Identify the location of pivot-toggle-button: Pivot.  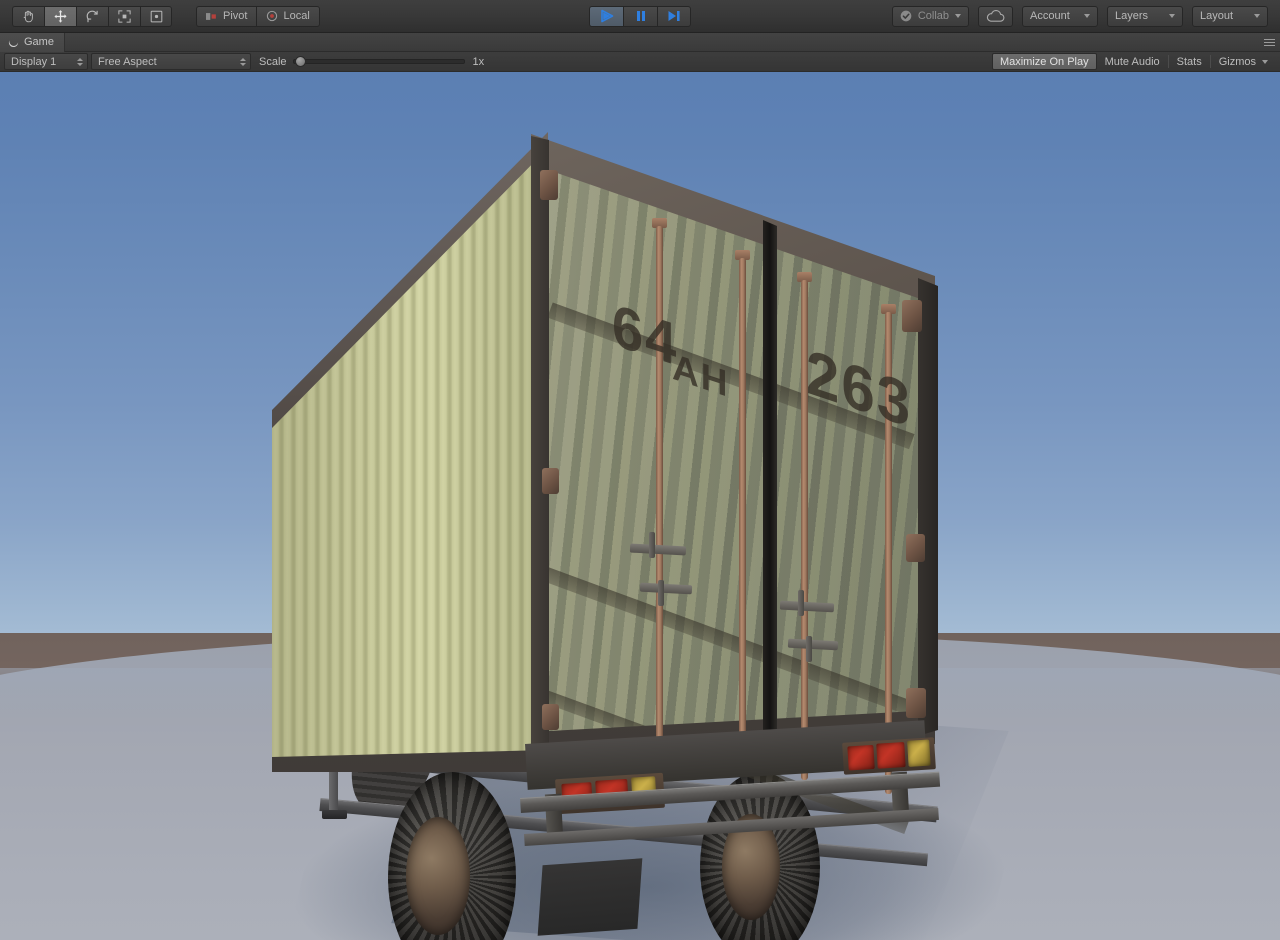
(226, 16).